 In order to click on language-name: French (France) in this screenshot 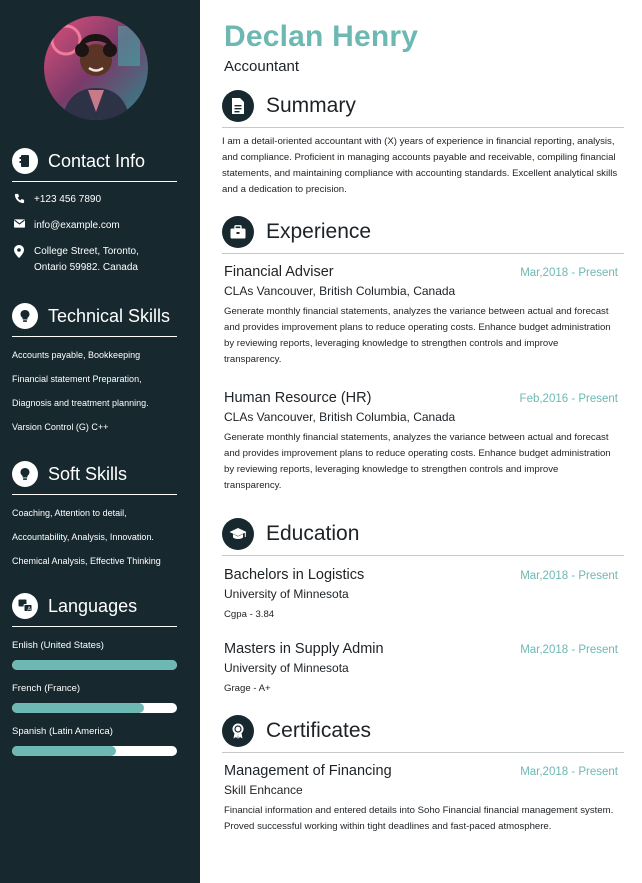, I will do `click(46, 688)`.